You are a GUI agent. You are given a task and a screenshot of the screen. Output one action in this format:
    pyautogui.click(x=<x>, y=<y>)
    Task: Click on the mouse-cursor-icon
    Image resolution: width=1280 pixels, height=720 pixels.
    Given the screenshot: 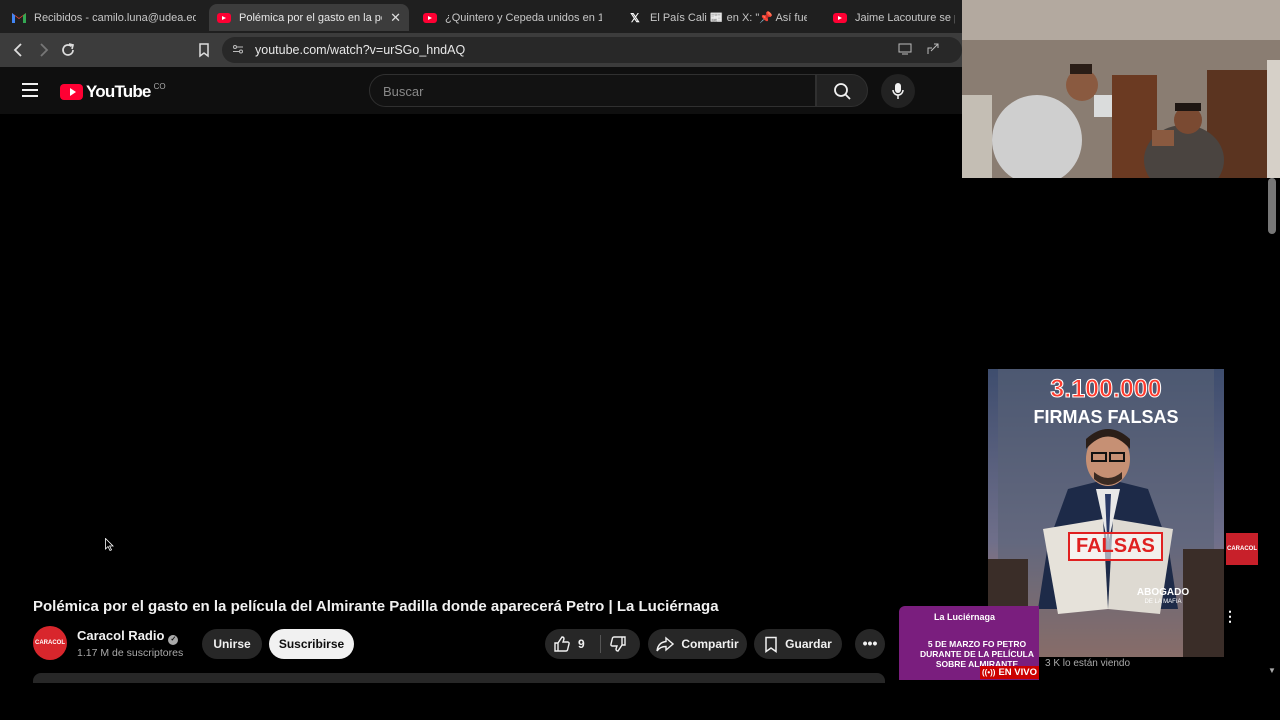 What is the action you would take?
    pyautogui.click(x=109, y=544)
    